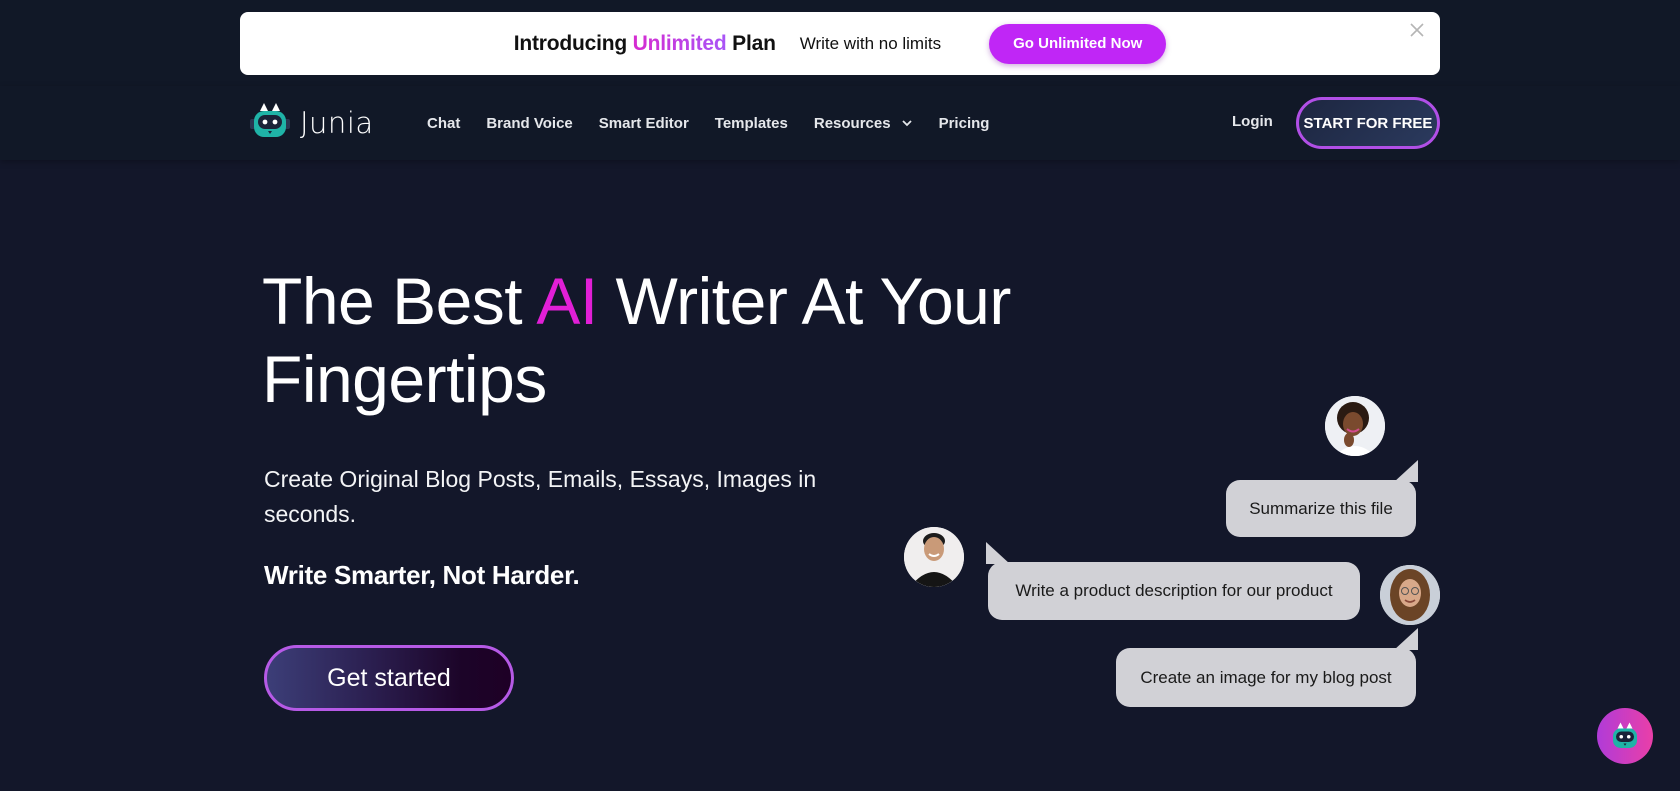  Describe the element at coordinates (1078, 43) in the screenshot. I see `go-unlimited-button: Go Unlimited Now` at that location.